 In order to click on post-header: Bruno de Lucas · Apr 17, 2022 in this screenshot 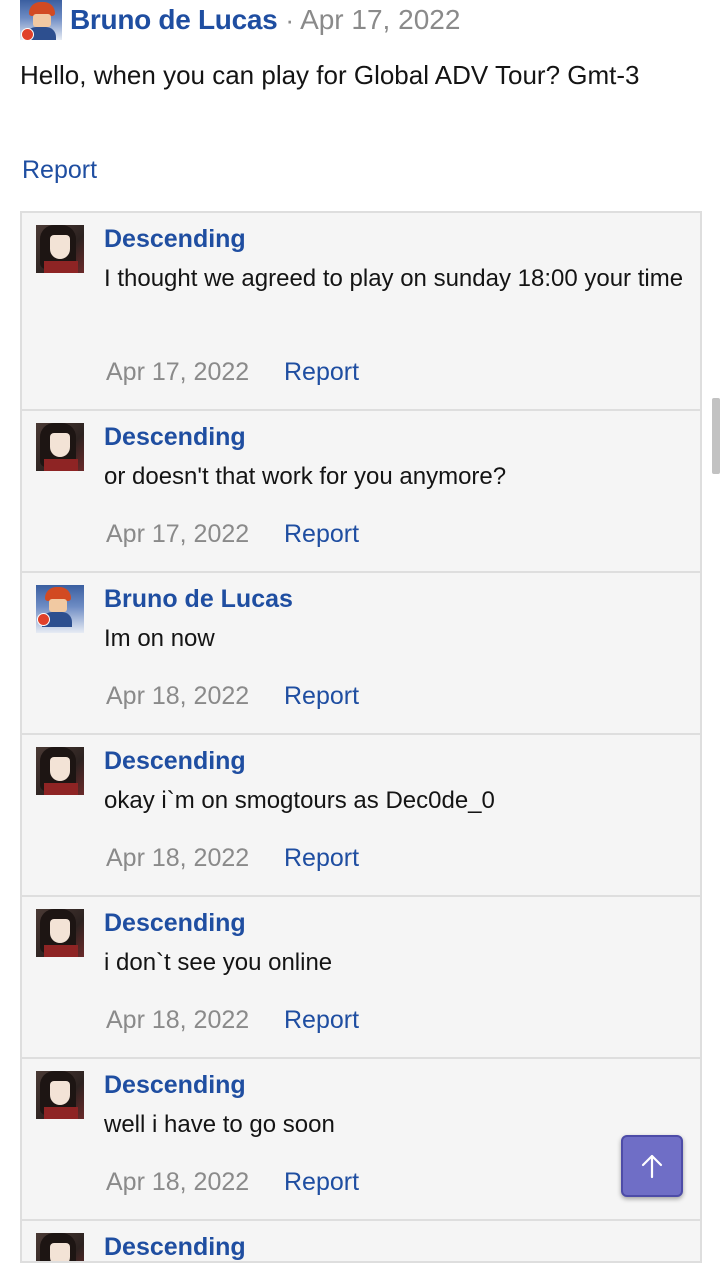, I will do `click(360, 20)`.